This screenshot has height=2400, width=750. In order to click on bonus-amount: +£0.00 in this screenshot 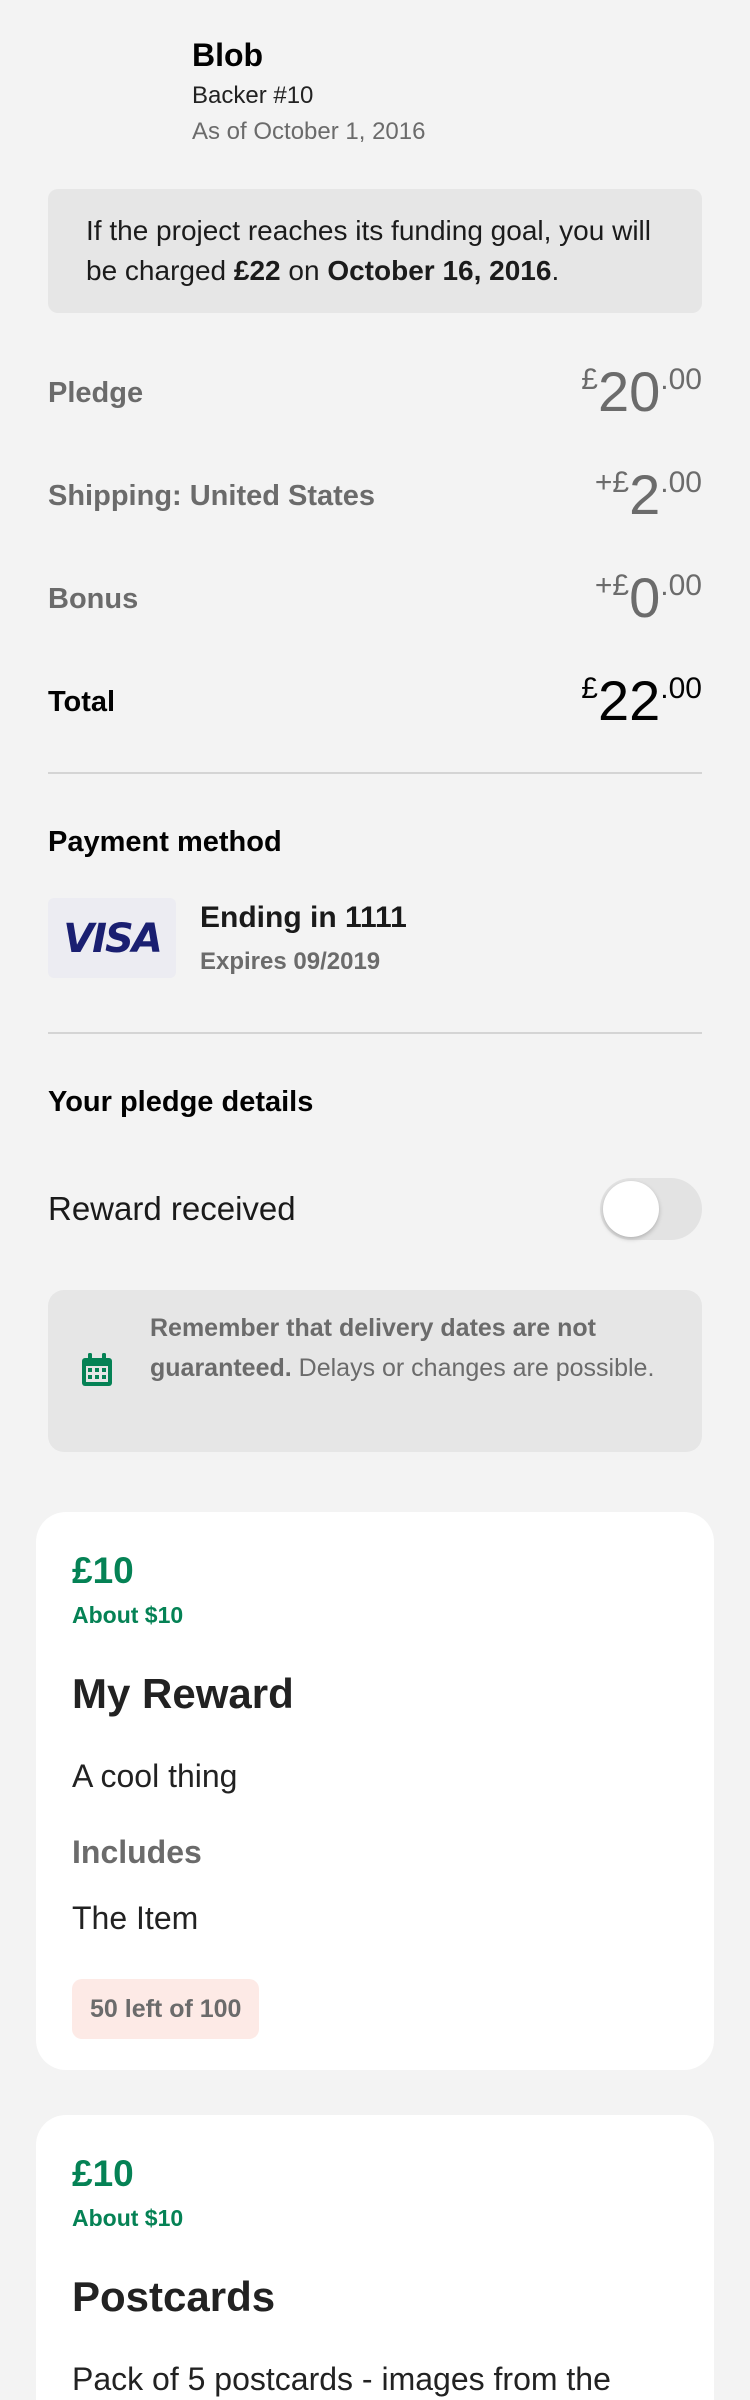, I will do `click(648, 597)`.